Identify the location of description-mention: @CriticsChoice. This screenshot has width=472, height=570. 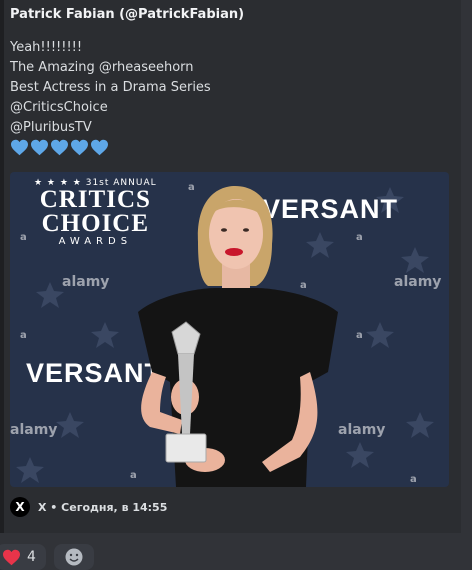
(110, 108).